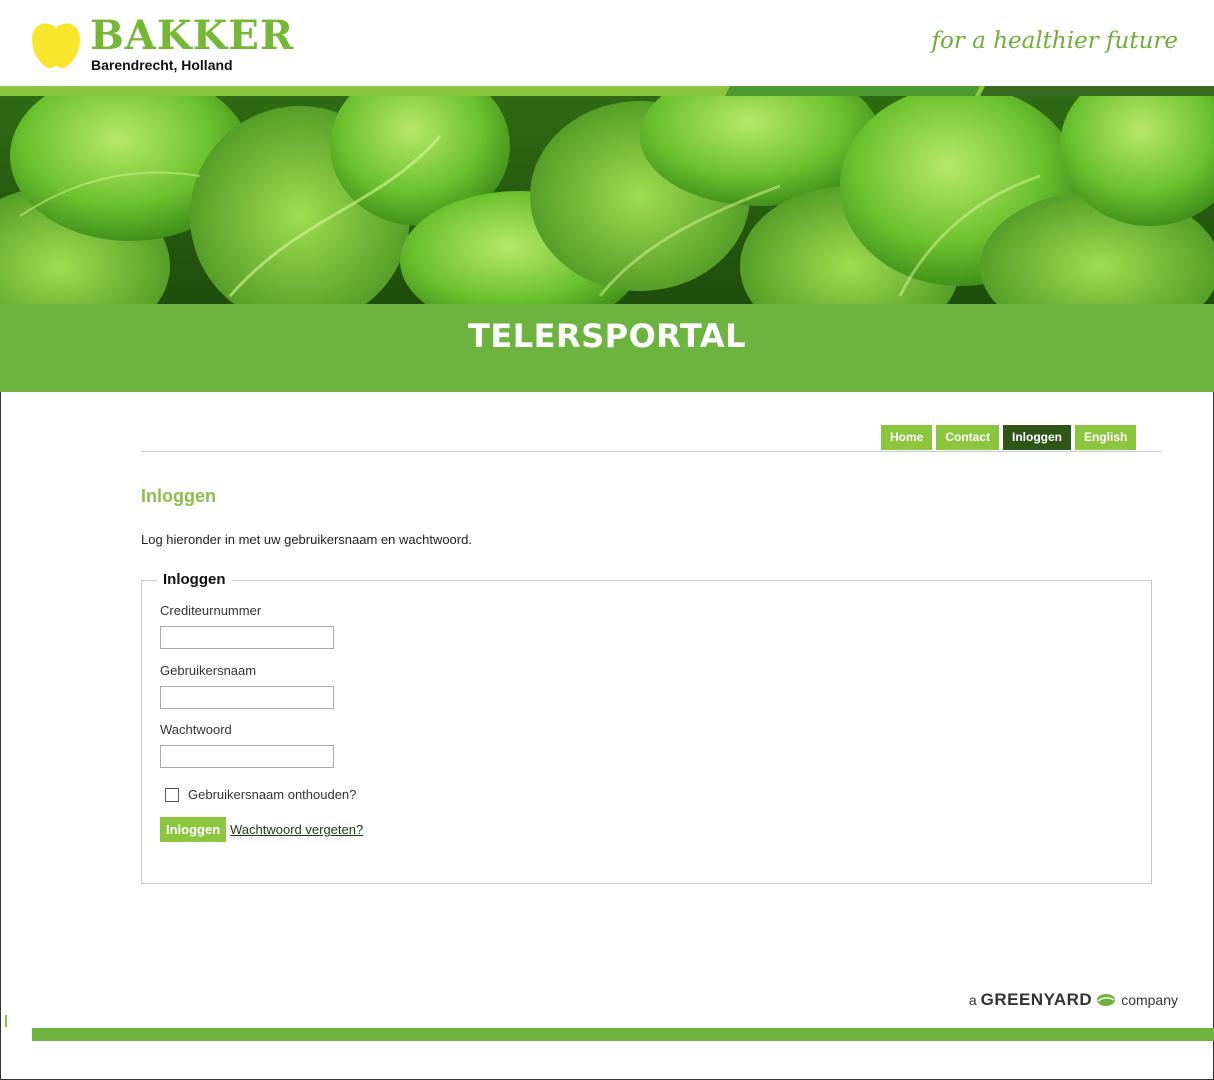  I want to click on nav-tab-home: Home, so click(907, 437).